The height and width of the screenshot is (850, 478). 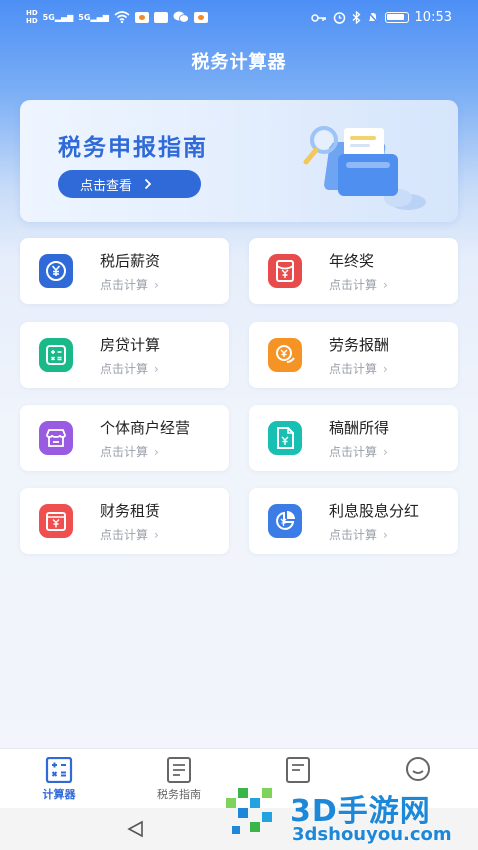 I want to click on document-icon, so click(x=179, y=770).